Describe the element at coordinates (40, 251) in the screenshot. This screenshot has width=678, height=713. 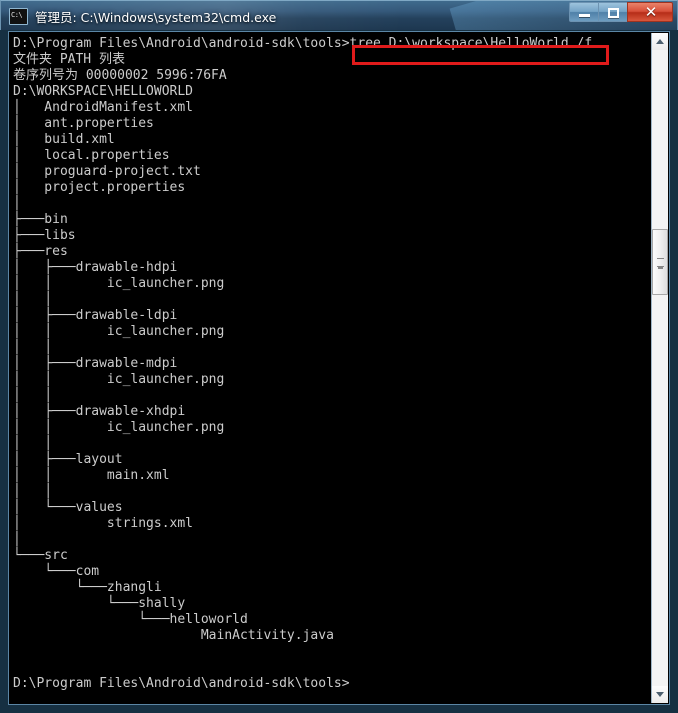
I see `console-line: ├───res` at that location.